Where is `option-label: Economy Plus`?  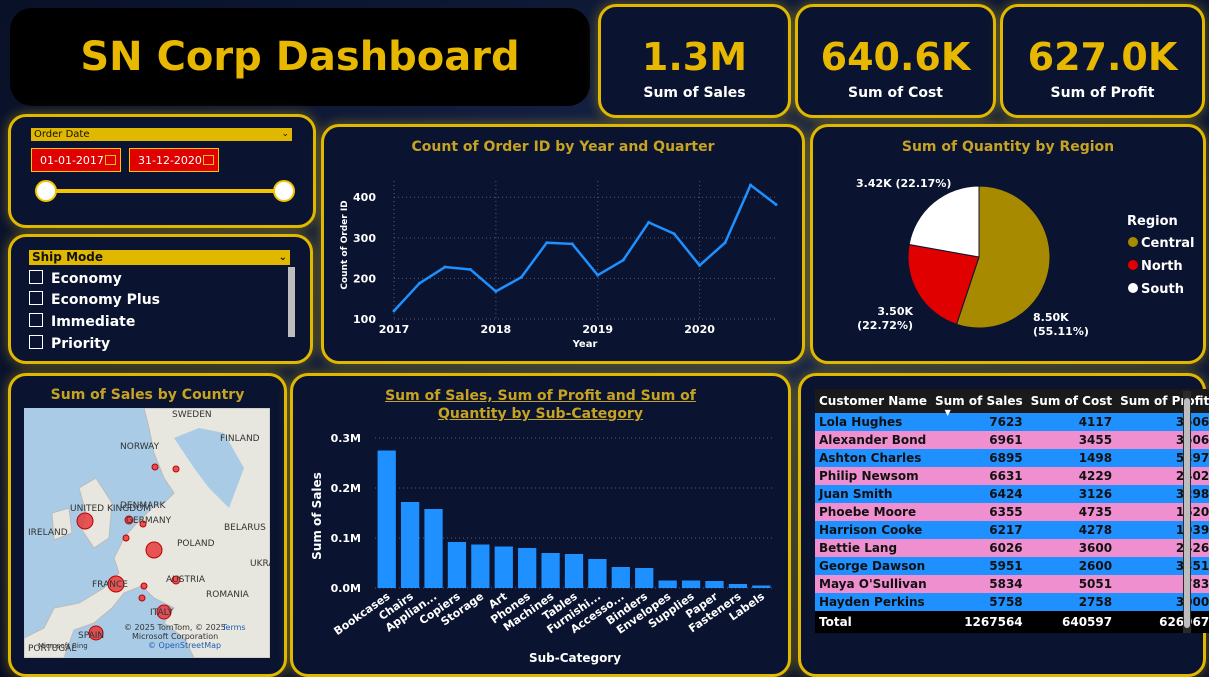 option-label: Economy Plus is located at coordinates (106, 300).